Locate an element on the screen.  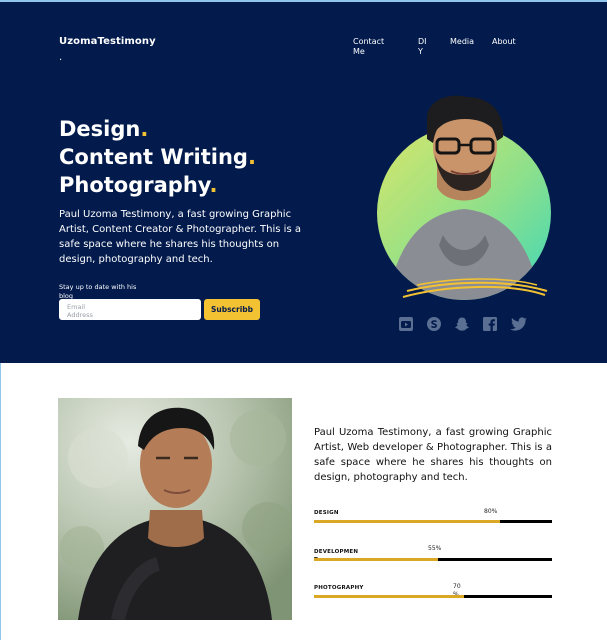
email-input: Email Address is located at coordinates (130, 309).